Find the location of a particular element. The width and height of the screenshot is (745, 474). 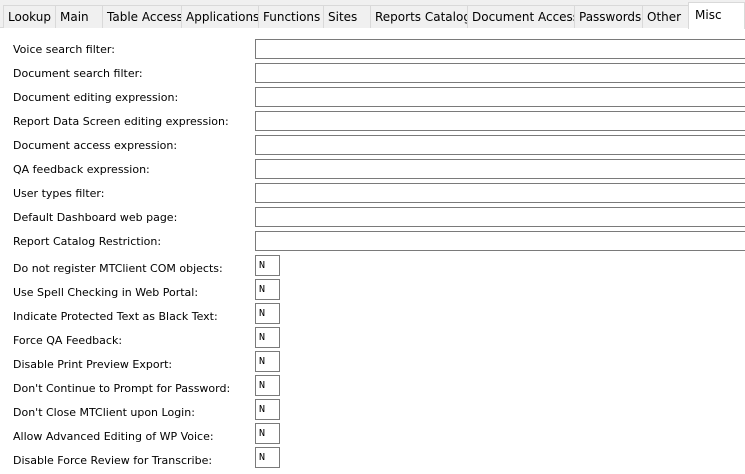

setting-label: Disable Force Review for Transcribe: is located at coordinates (113, 460).